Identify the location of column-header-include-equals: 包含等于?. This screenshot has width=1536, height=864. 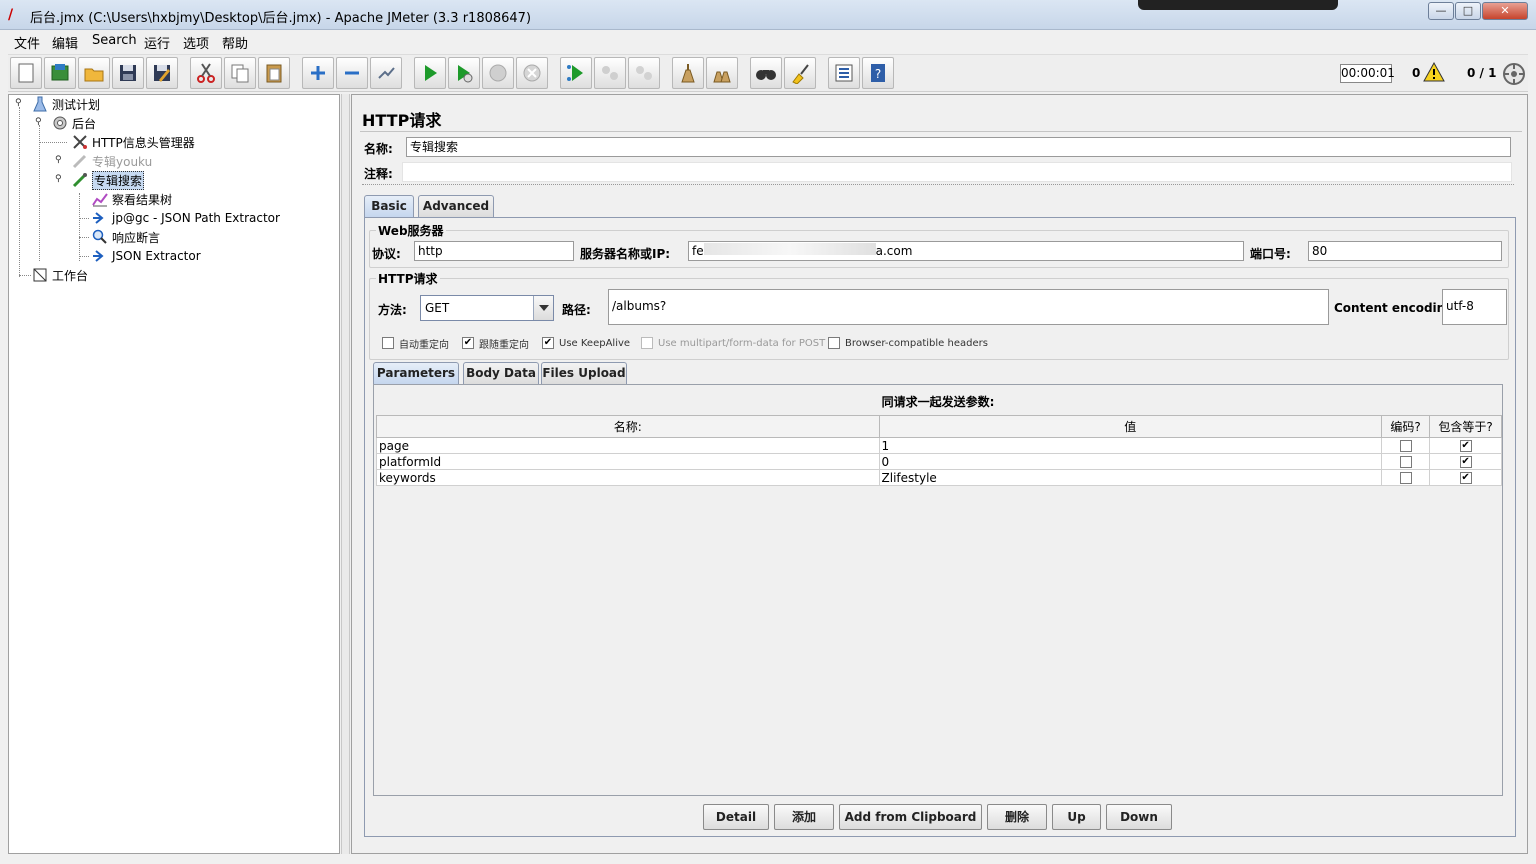
(1465, 426).